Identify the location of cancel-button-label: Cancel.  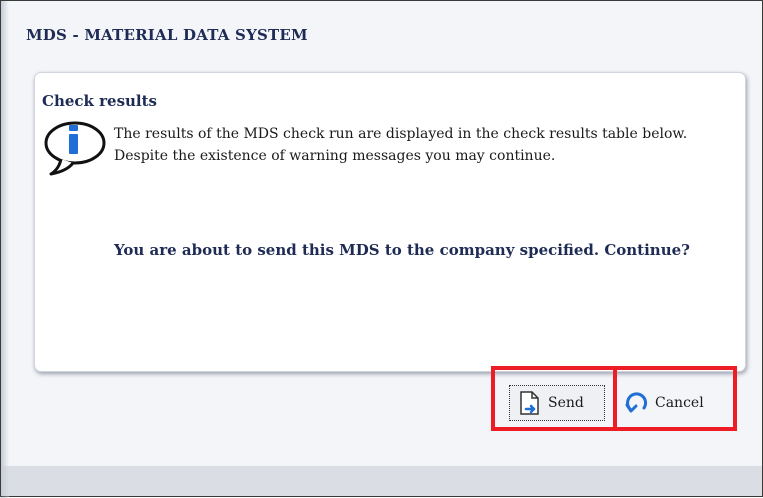
(679, 403).